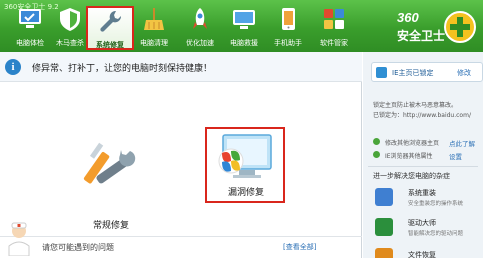  Describe the element at coordinates (30, 18) in the screenshot. I see `computer-check-icon` at that location.